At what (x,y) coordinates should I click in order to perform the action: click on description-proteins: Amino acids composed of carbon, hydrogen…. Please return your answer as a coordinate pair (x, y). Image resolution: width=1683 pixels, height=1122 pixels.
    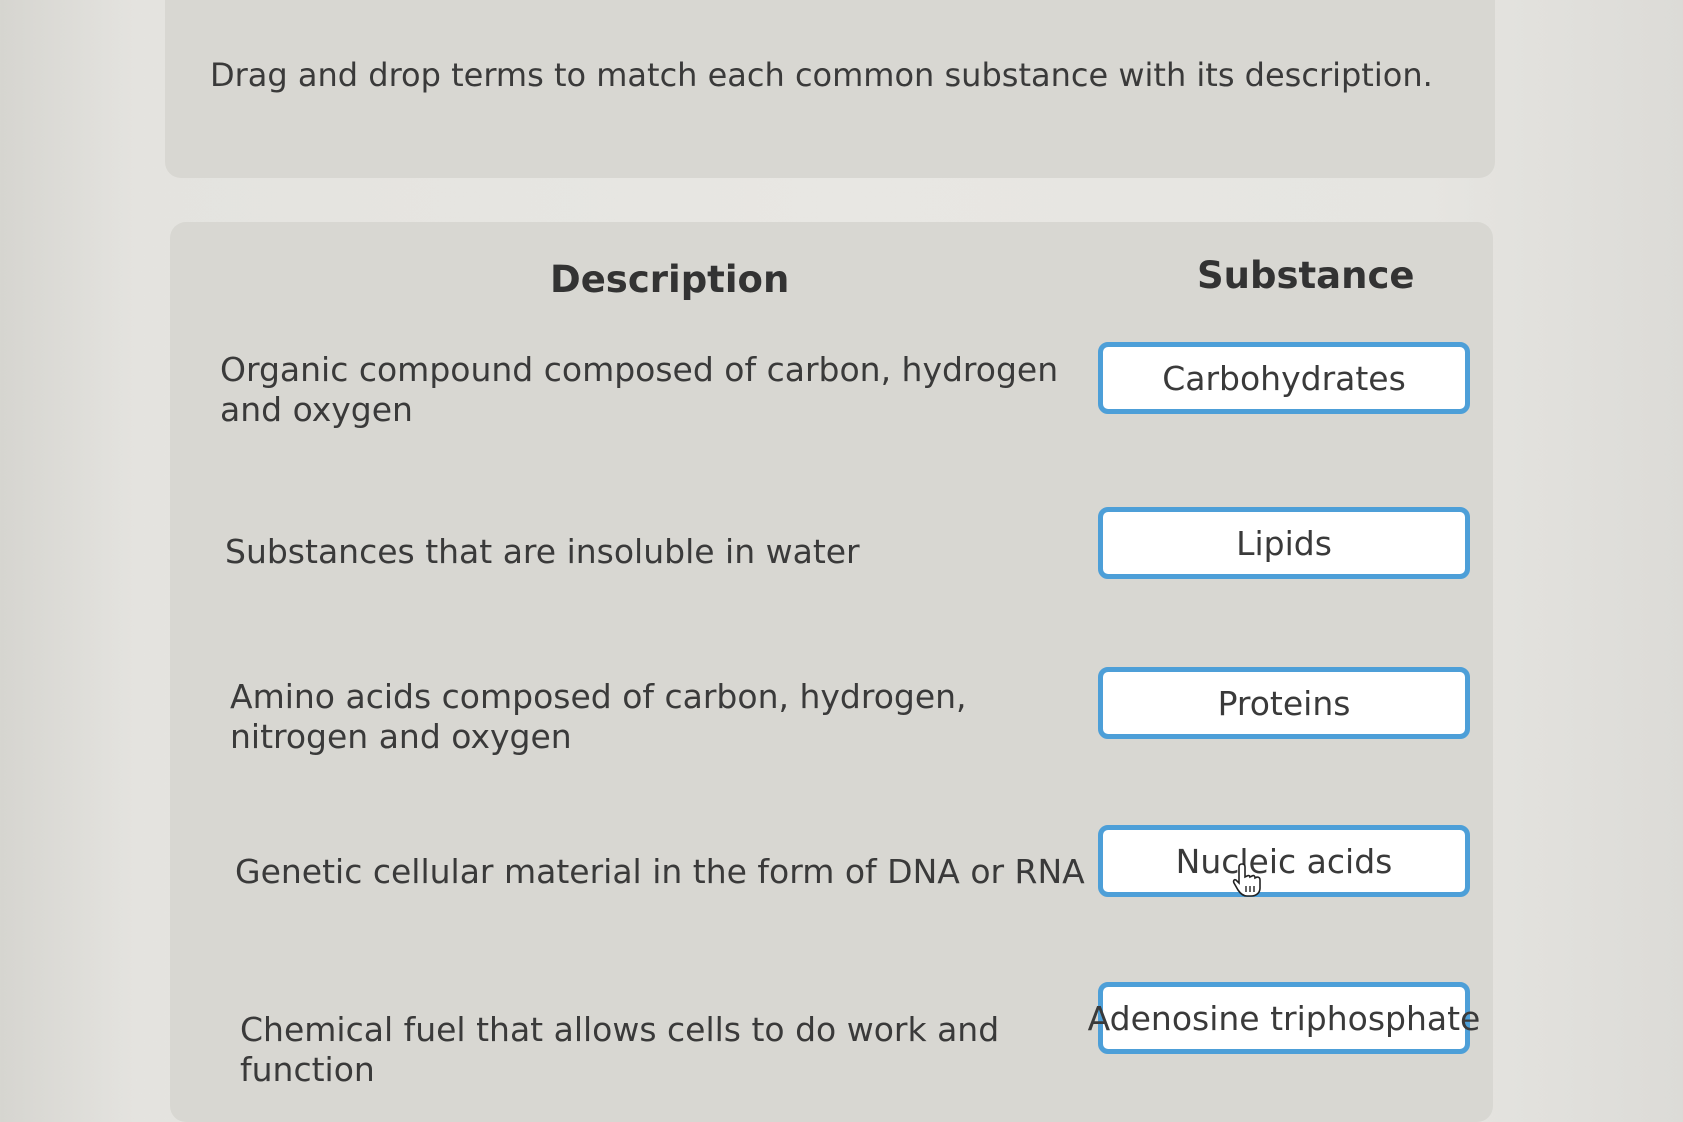
    Looking at the image, I should click on (598, 716).